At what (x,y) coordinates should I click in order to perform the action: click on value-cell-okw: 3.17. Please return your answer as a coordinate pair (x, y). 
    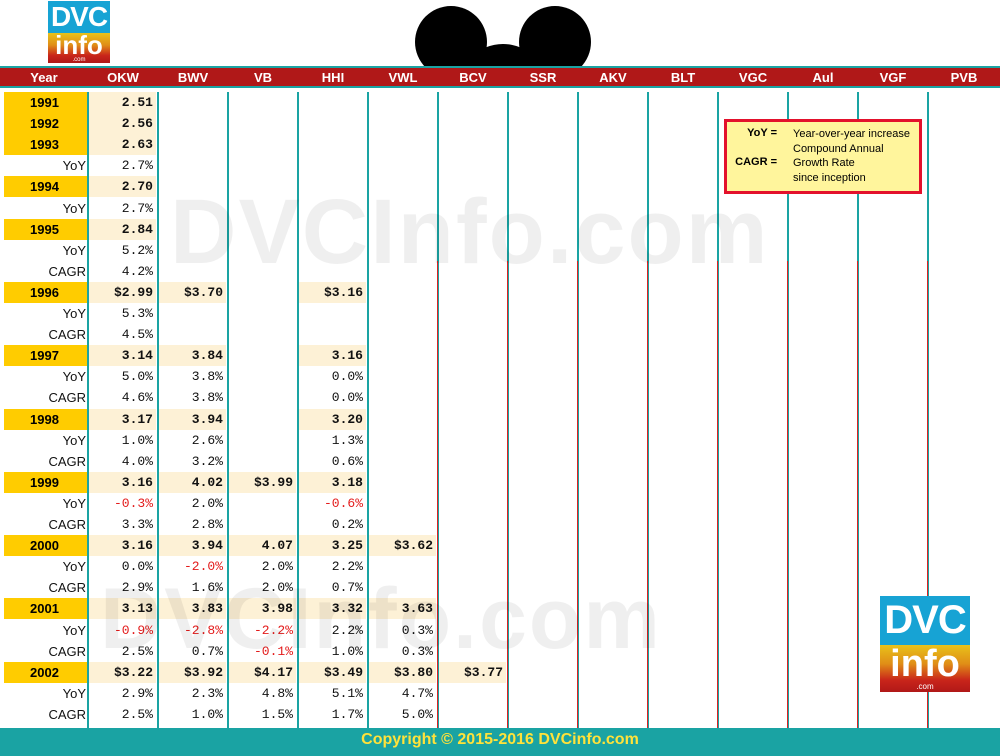
    Looking at the image, I should click on (137, 419).